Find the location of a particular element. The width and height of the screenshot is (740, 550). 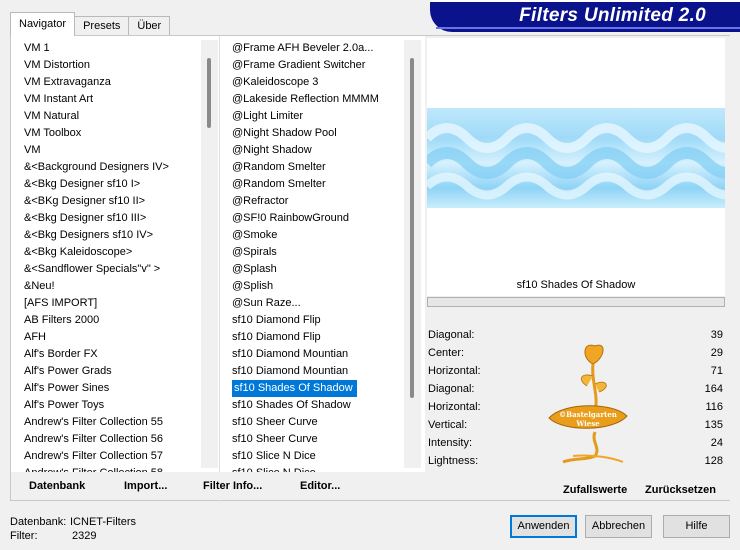

category-list-item: Andrew's Filter Collection 55 is located at coordinates (115, 422).